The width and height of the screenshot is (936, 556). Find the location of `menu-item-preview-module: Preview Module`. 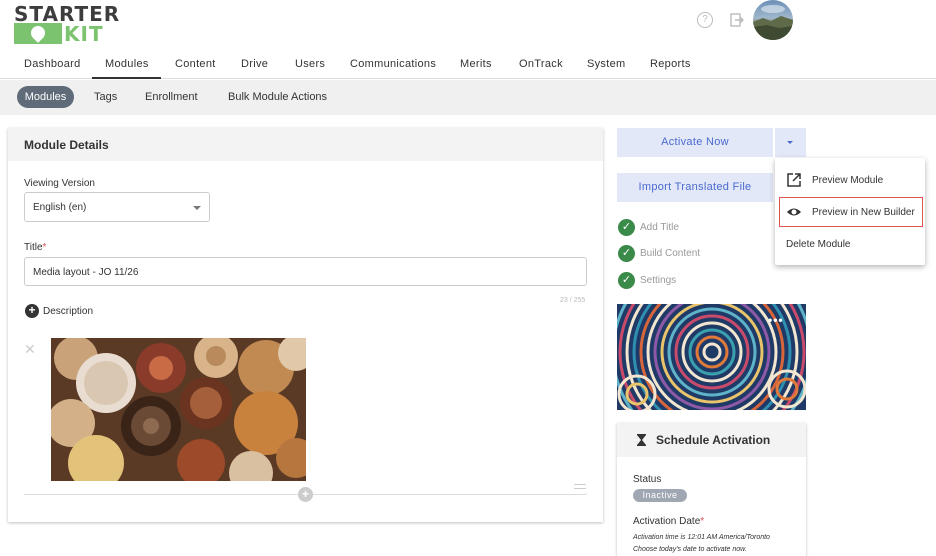

menu-item-preview-module: Preview Module is located at coordinates (850, 180).